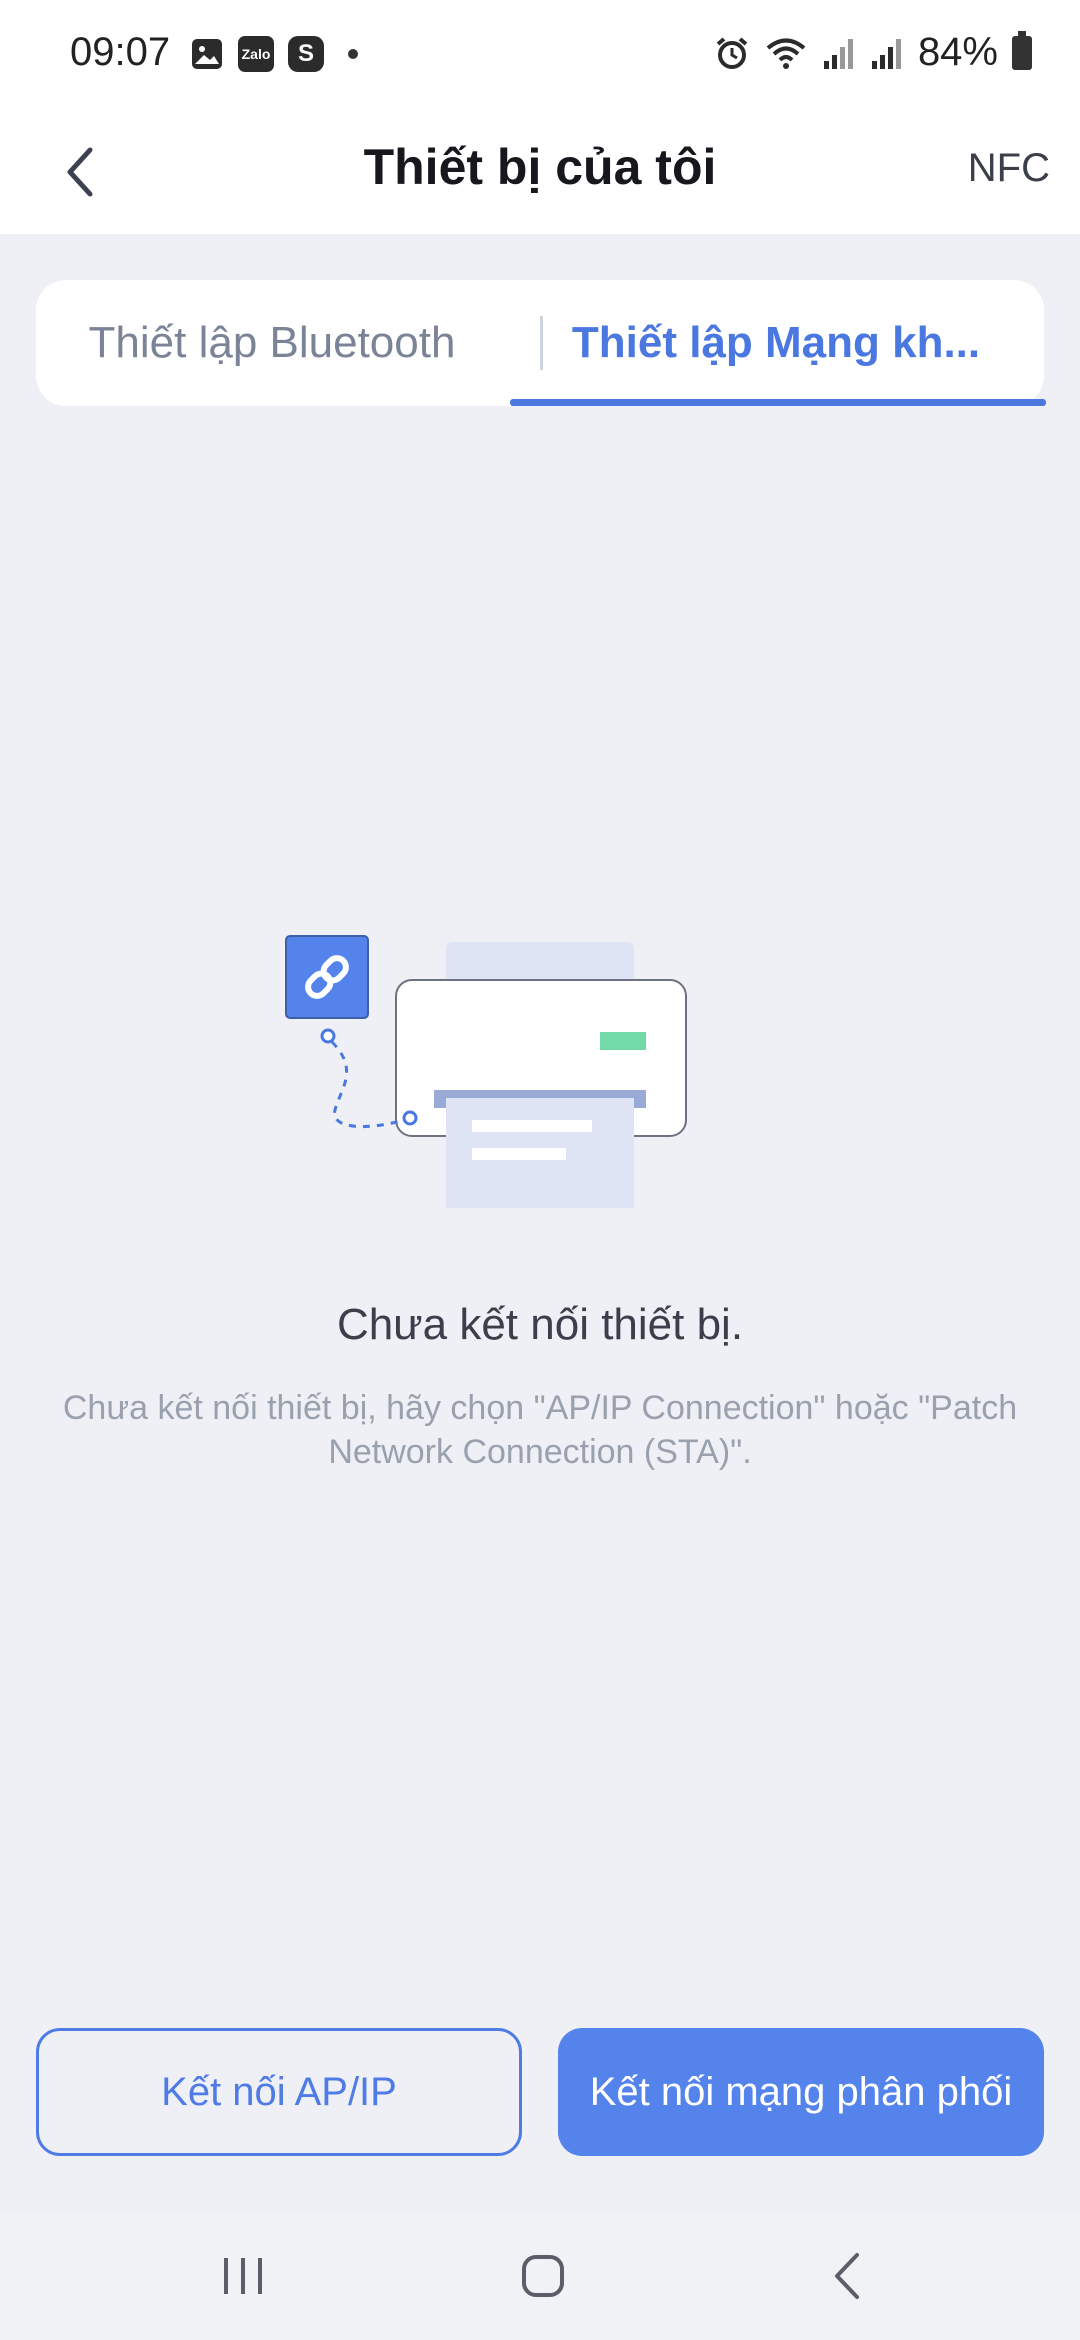  Describe the element at coordinates (120, 52) in the screenshot. I see `status-time: 09:07` at that location.